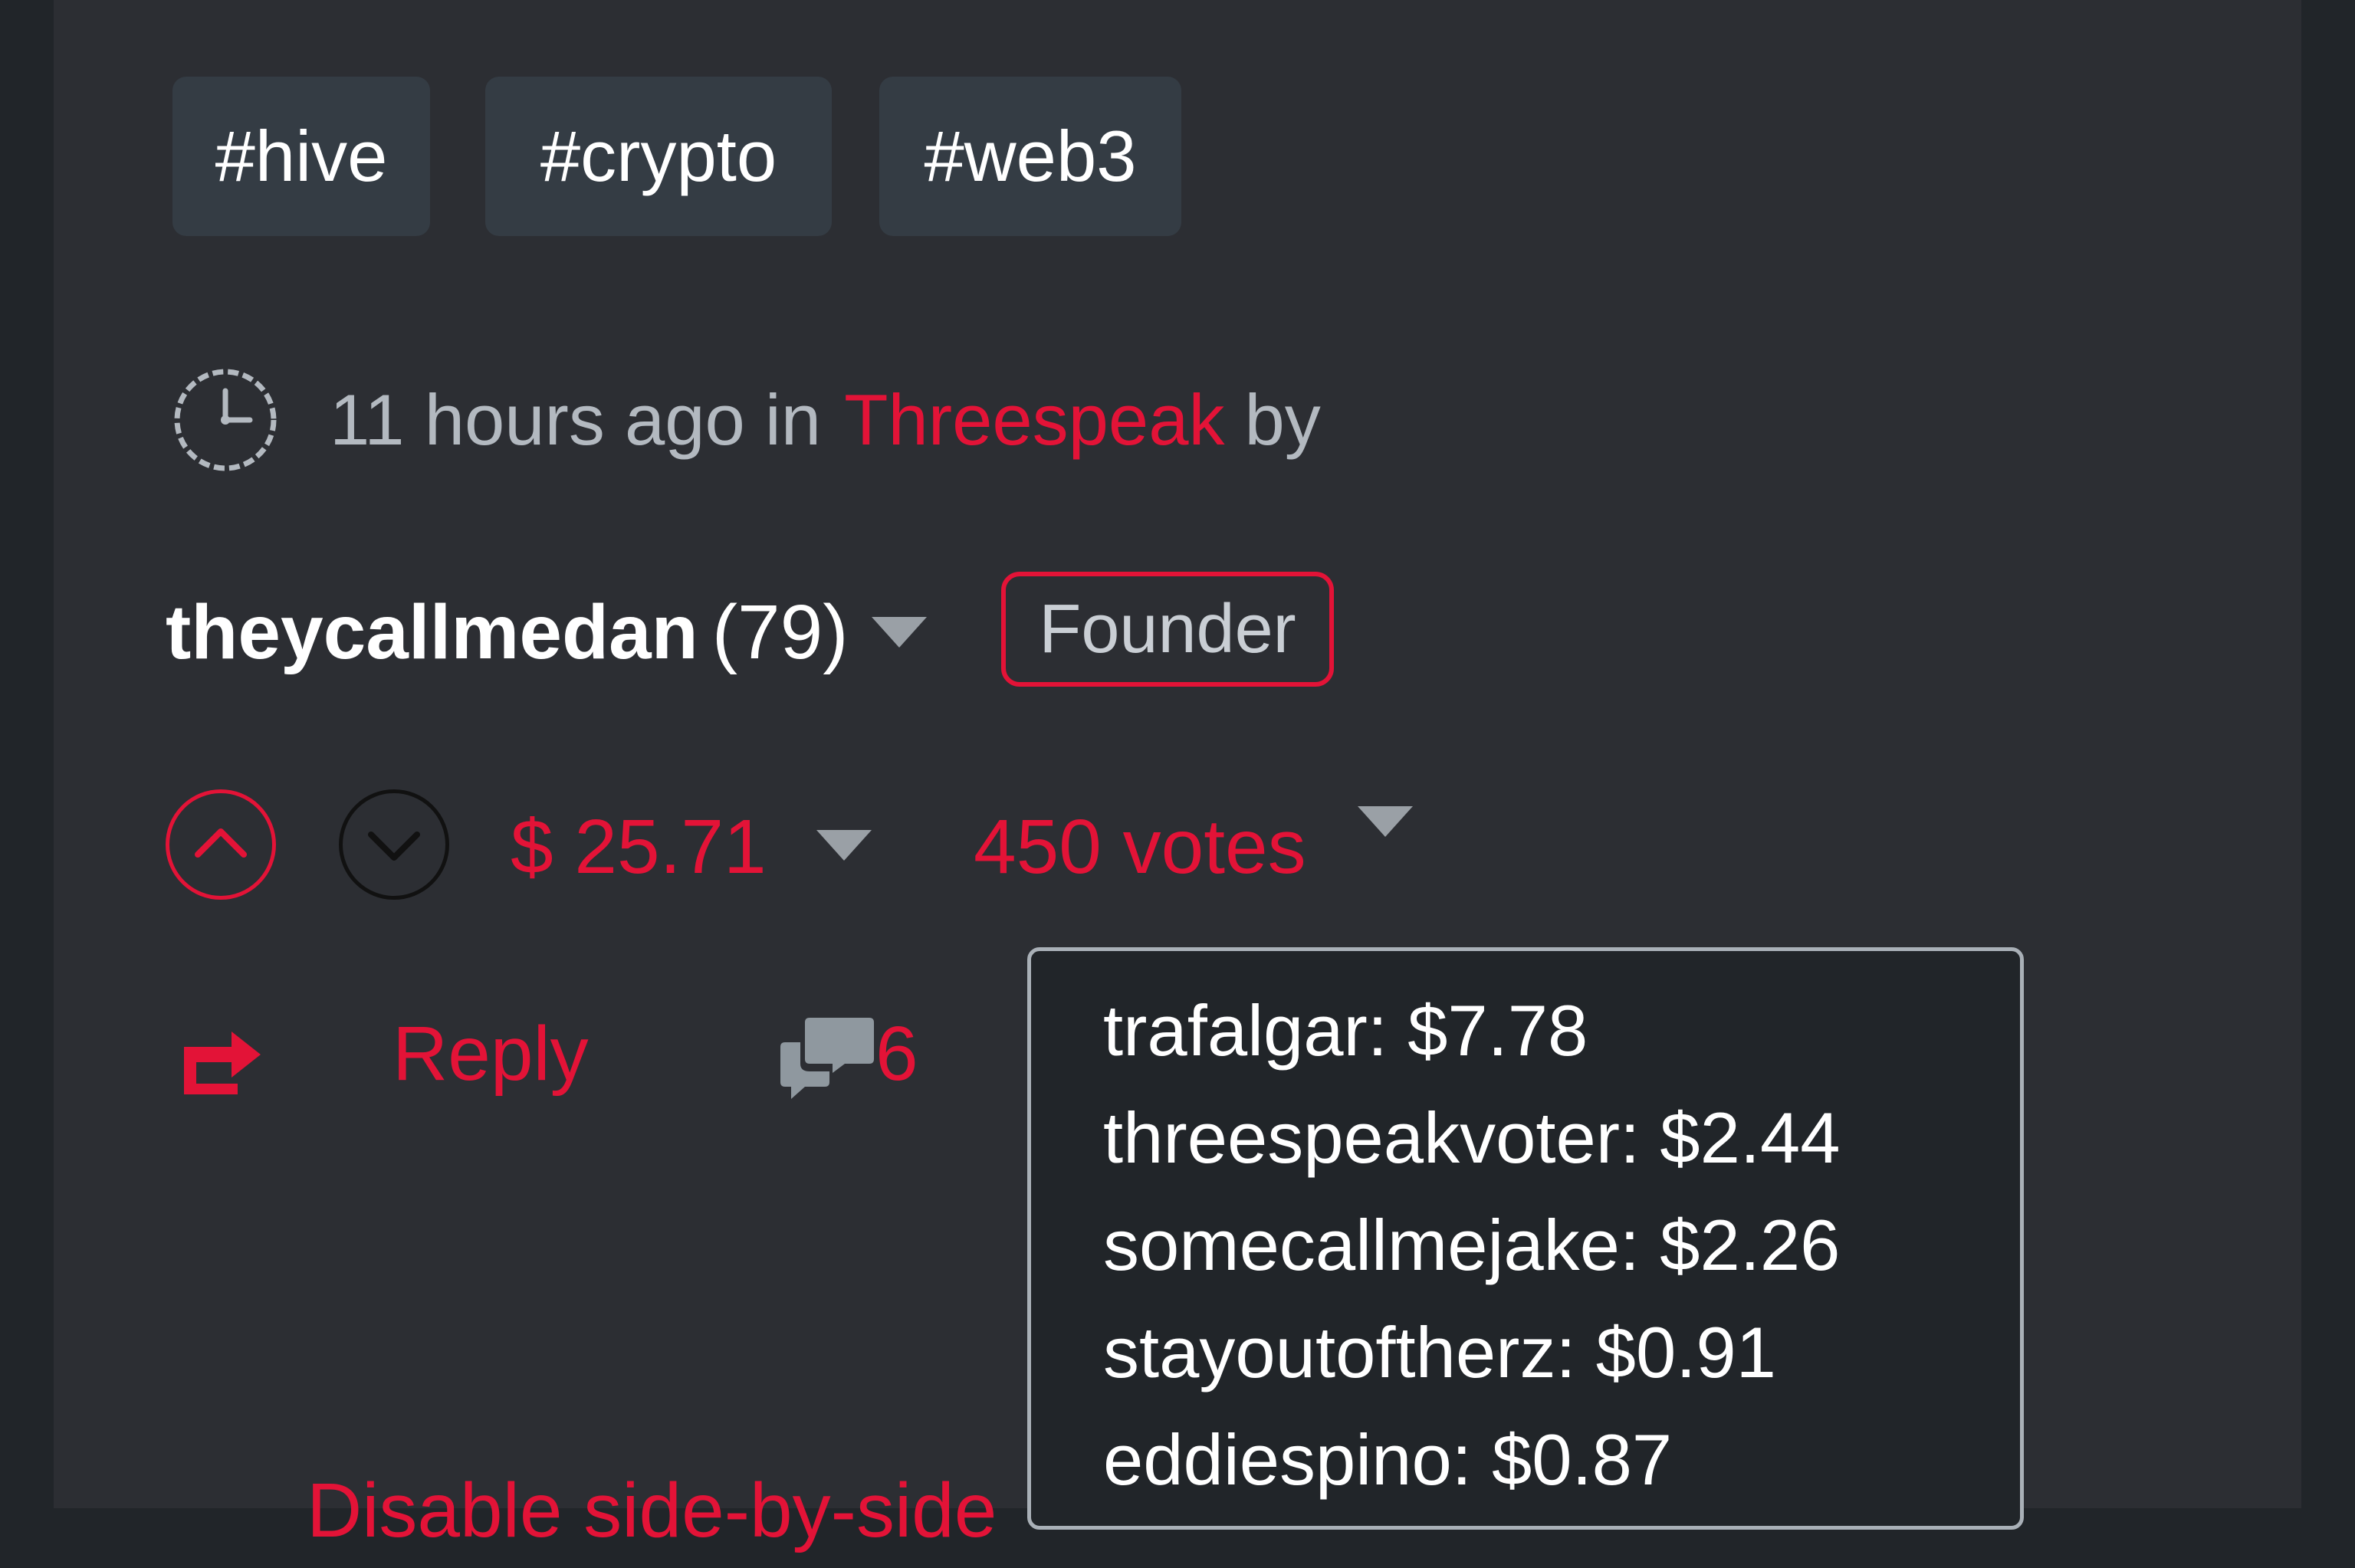  What do you see at coordinates (1561, 1245) in the screenshot?
I see `voter-item: somecallmejake: $2.26` at bounding box center [1561, 1245].